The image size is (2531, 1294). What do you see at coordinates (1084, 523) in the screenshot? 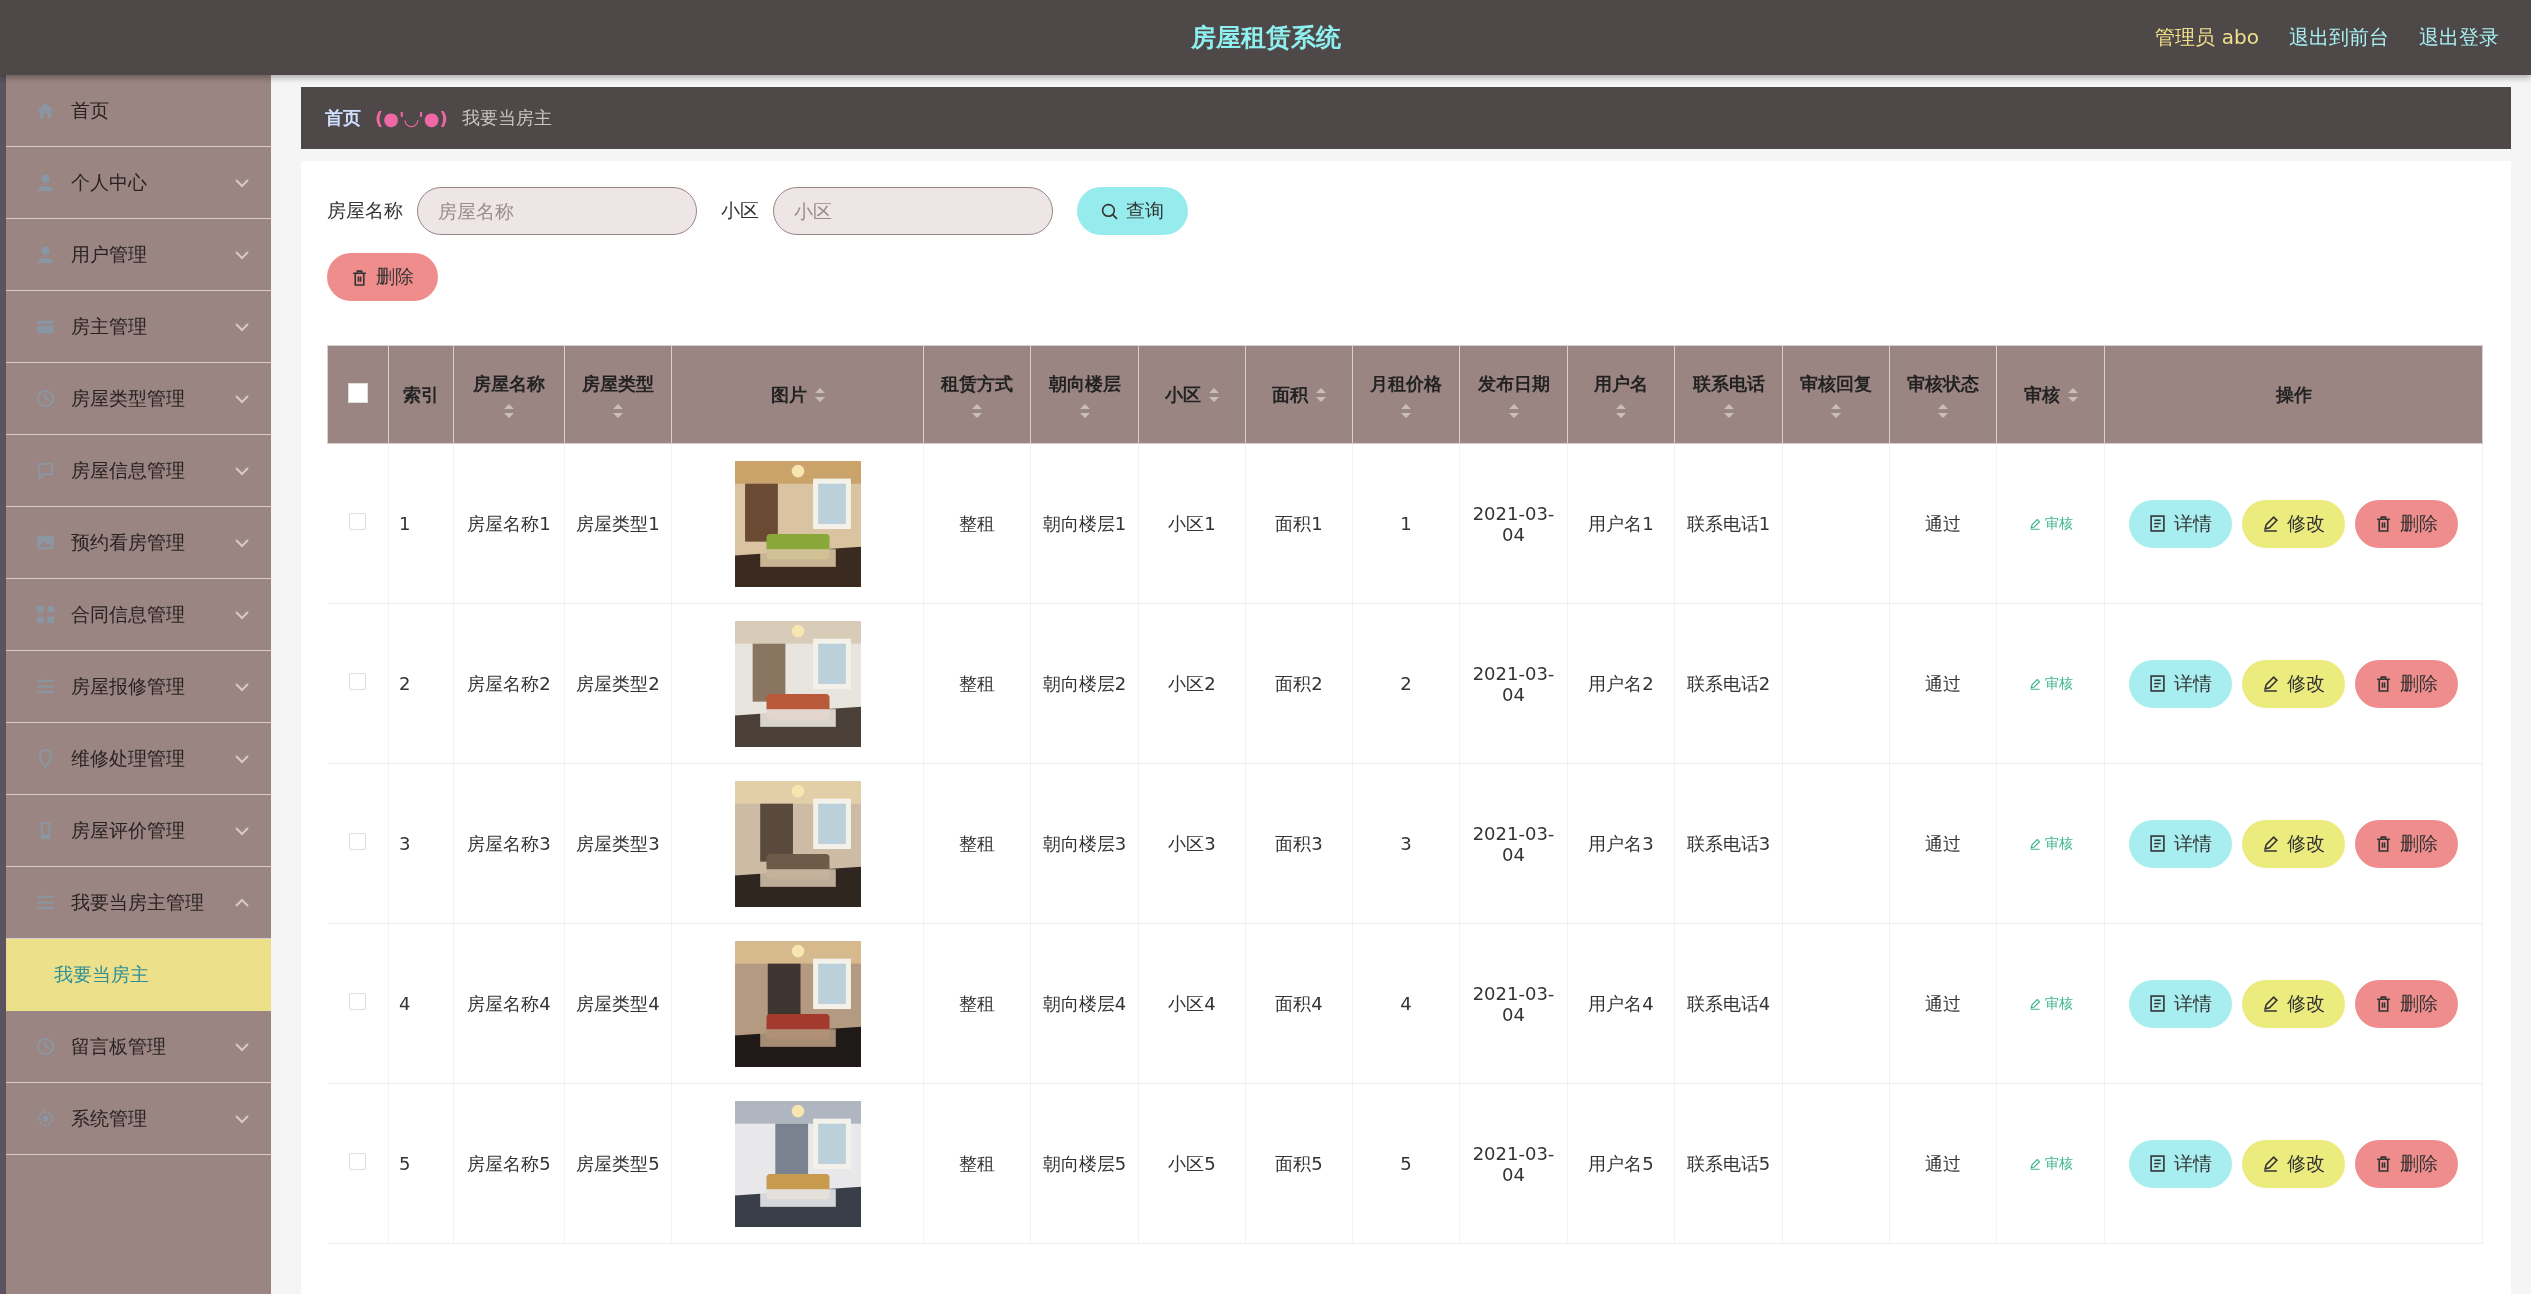
I see `table-cell: 朝向楼层1` at bounding box center [1084, 523].